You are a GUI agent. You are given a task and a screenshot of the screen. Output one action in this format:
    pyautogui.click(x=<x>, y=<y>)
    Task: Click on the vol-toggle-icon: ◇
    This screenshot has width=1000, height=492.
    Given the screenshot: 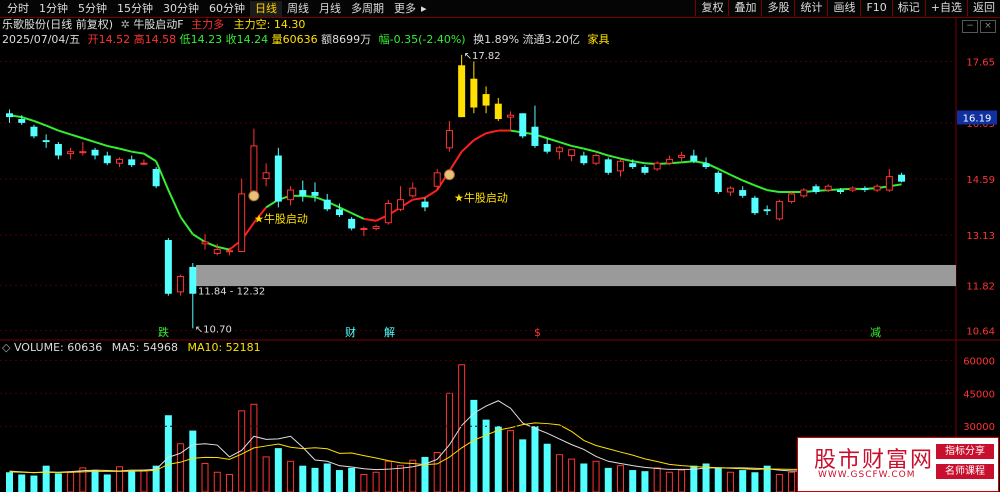 What is the action you would take?
    pyautogui.click(x=6, y=347)
    